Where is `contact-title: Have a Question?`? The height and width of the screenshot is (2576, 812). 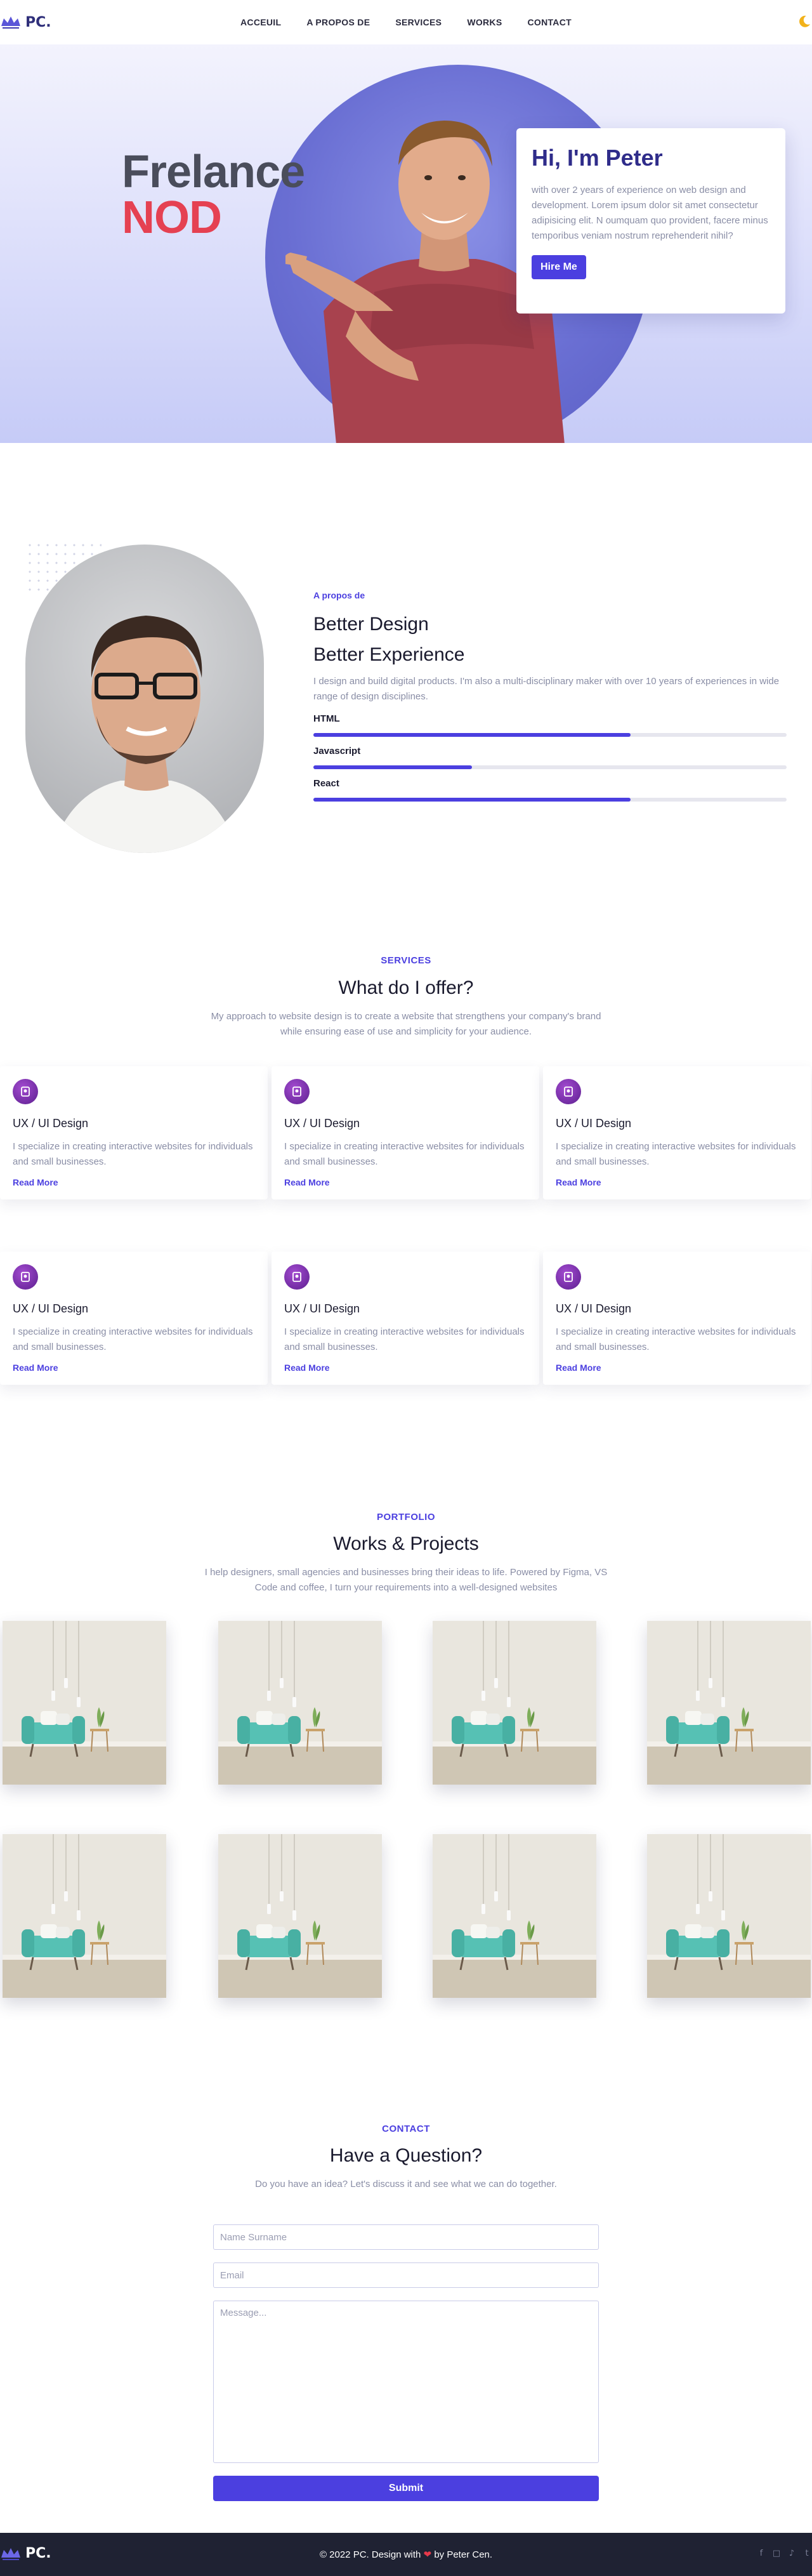
contact-title: Have a Question? is located at coordinates (406, 2155).